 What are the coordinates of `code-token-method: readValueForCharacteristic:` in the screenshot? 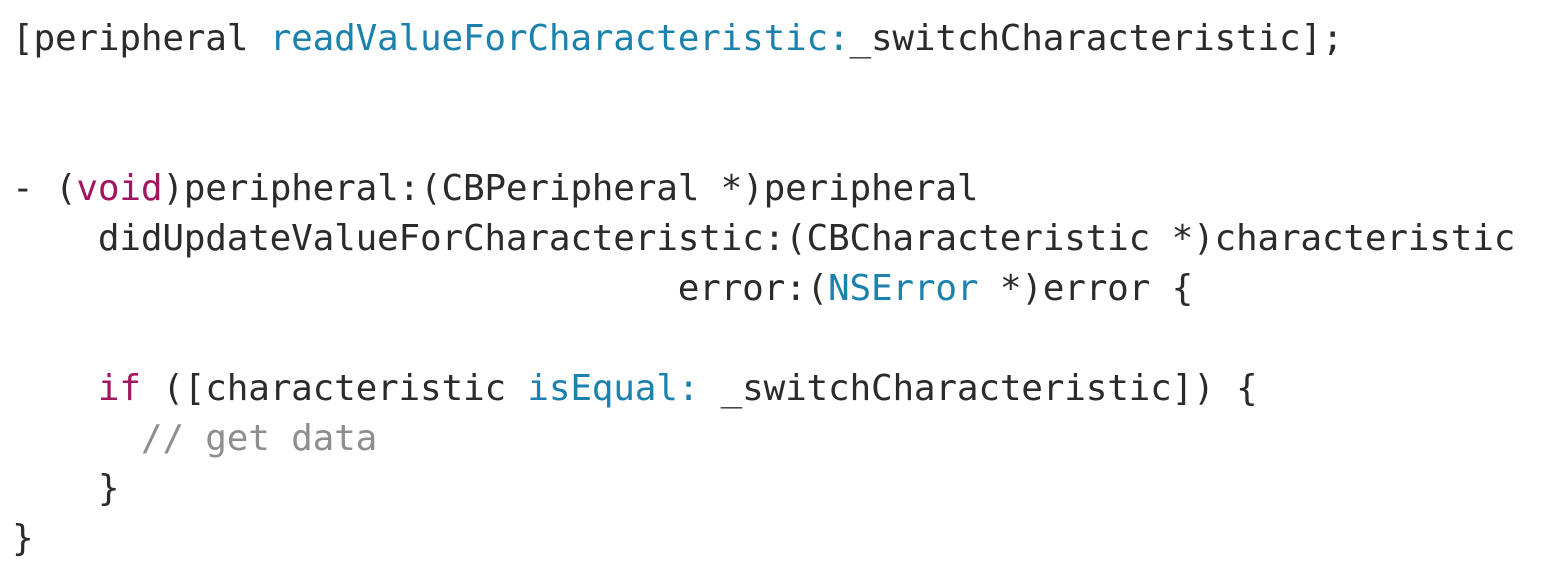 It's located at (559, 38).